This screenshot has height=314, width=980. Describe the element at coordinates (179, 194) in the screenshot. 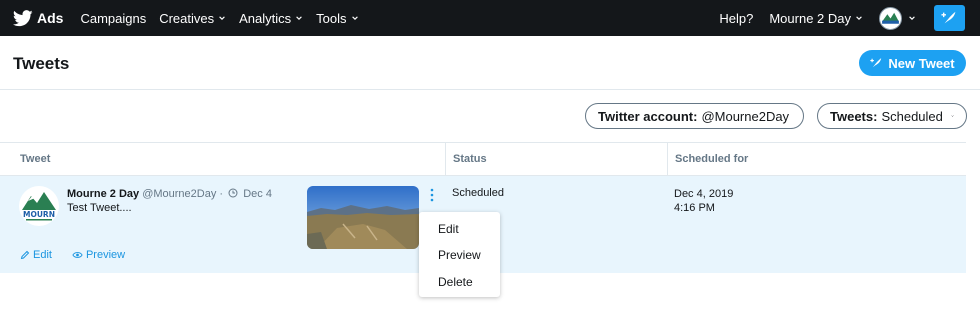

I see `tweet-author-handle: @Mourne2Day` at that location.